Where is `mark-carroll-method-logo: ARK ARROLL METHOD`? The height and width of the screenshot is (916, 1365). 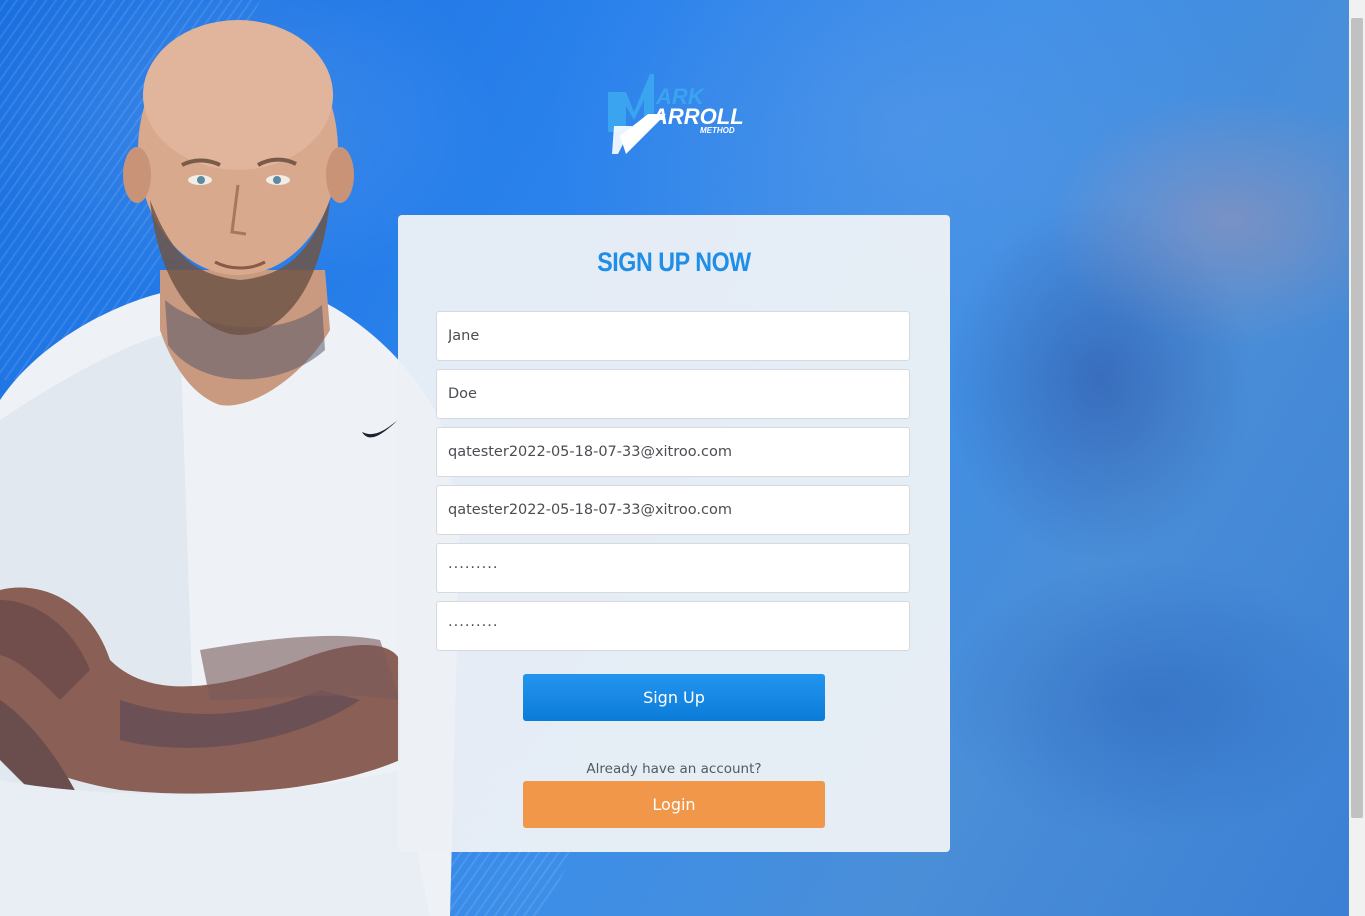 mark-carroll-method-logo: ARK ARROLL METHOD is located at coordinates (676, 114).